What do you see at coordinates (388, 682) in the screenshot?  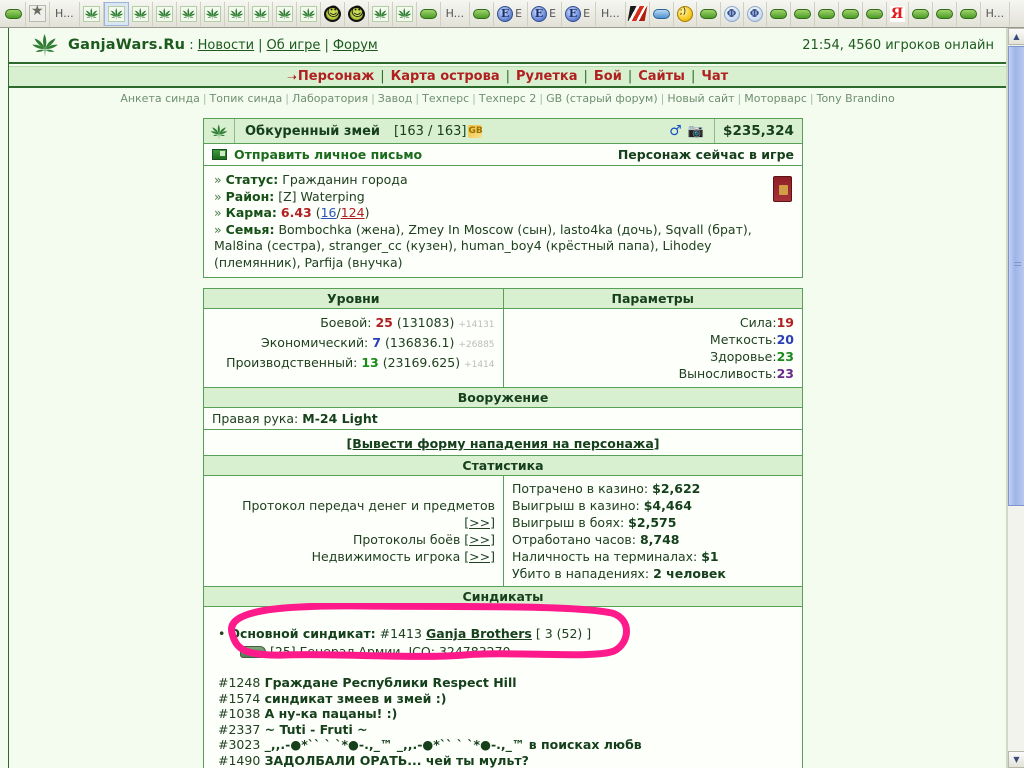 I see `syndicate-name: Граждане Республики Respect Hill` at bounding box center [388, 682].